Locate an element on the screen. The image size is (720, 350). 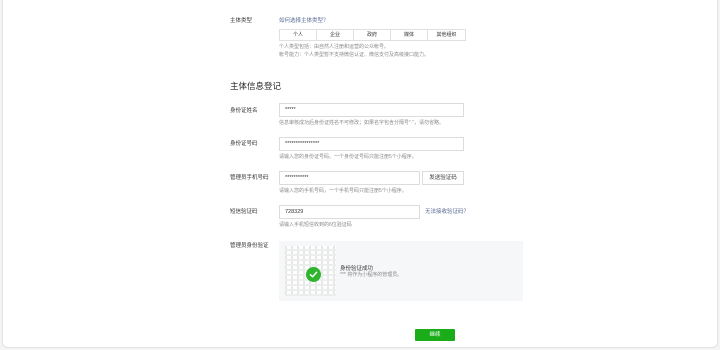
entity-type-option-media: 媒体 is located at coordinates (409, 35).